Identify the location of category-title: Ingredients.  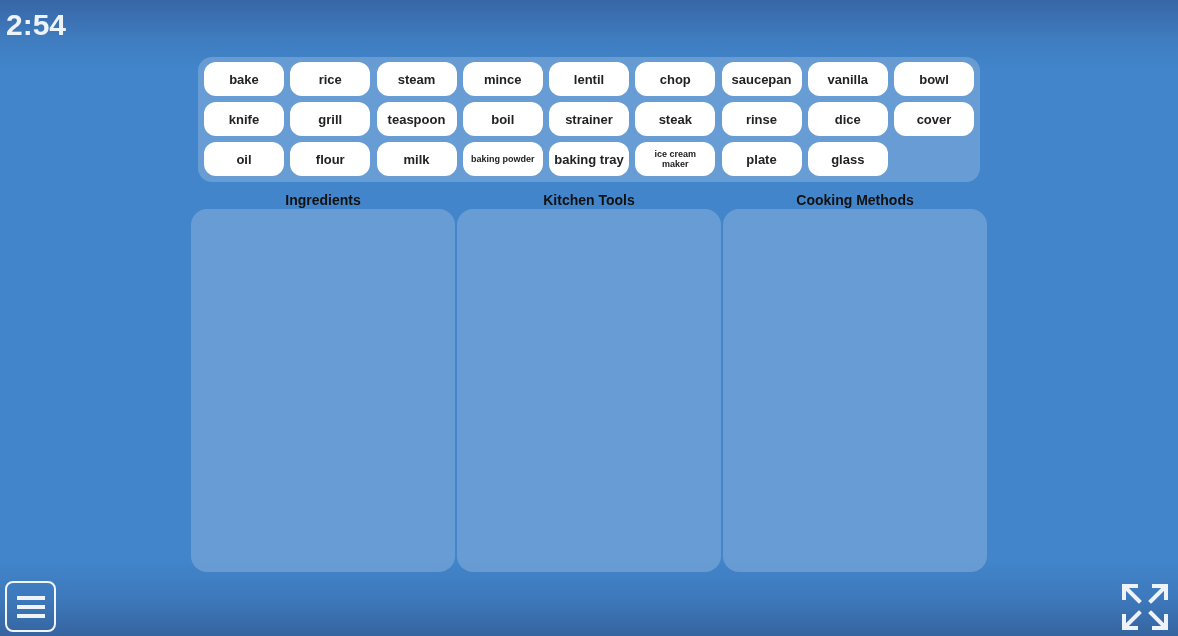
(323, 200).